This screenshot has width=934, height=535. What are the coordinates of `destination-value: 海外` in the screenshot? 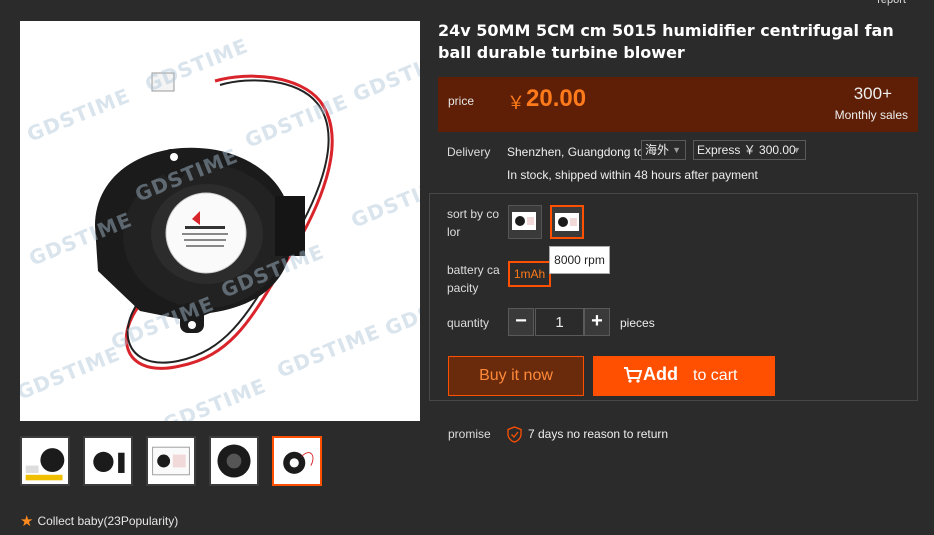 It's located at (657, 150).